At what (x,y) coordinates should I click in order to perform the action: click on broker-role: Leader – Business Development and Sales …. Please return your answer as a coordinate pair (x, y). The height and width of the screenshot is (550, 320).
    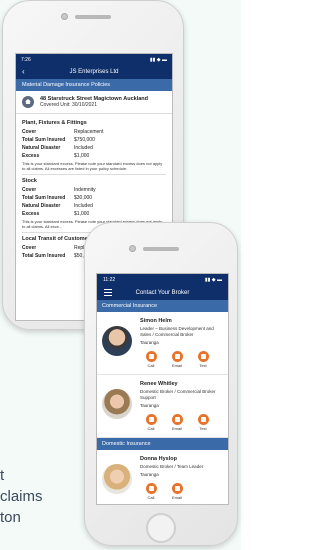
    Looking at the image, I should click on (177, 331).